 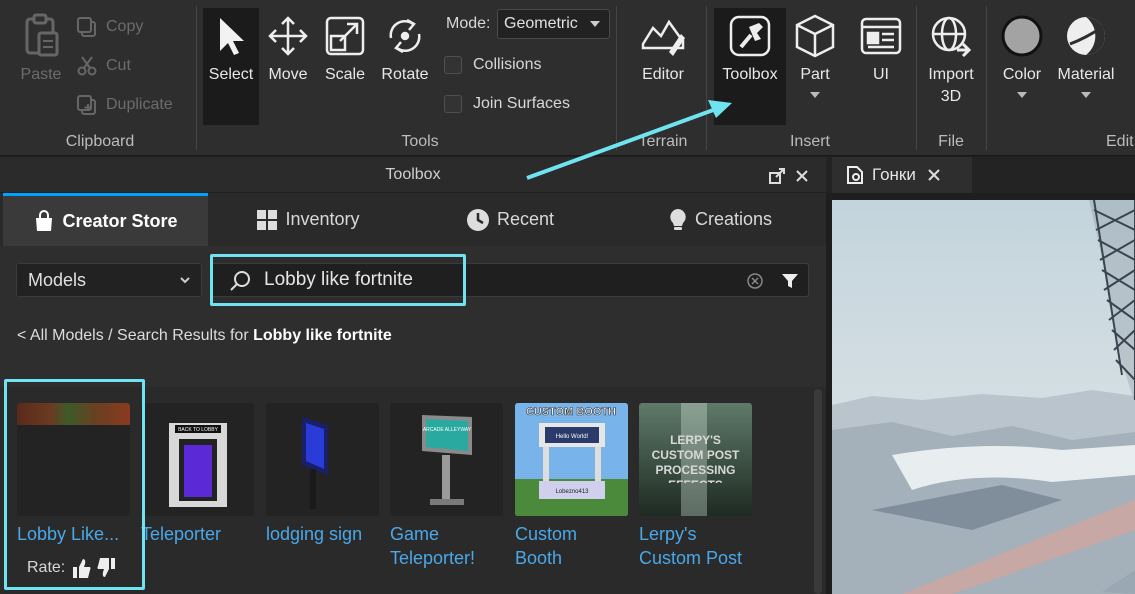 I want to click on annotation-arrow, so click(x=629, y=140).